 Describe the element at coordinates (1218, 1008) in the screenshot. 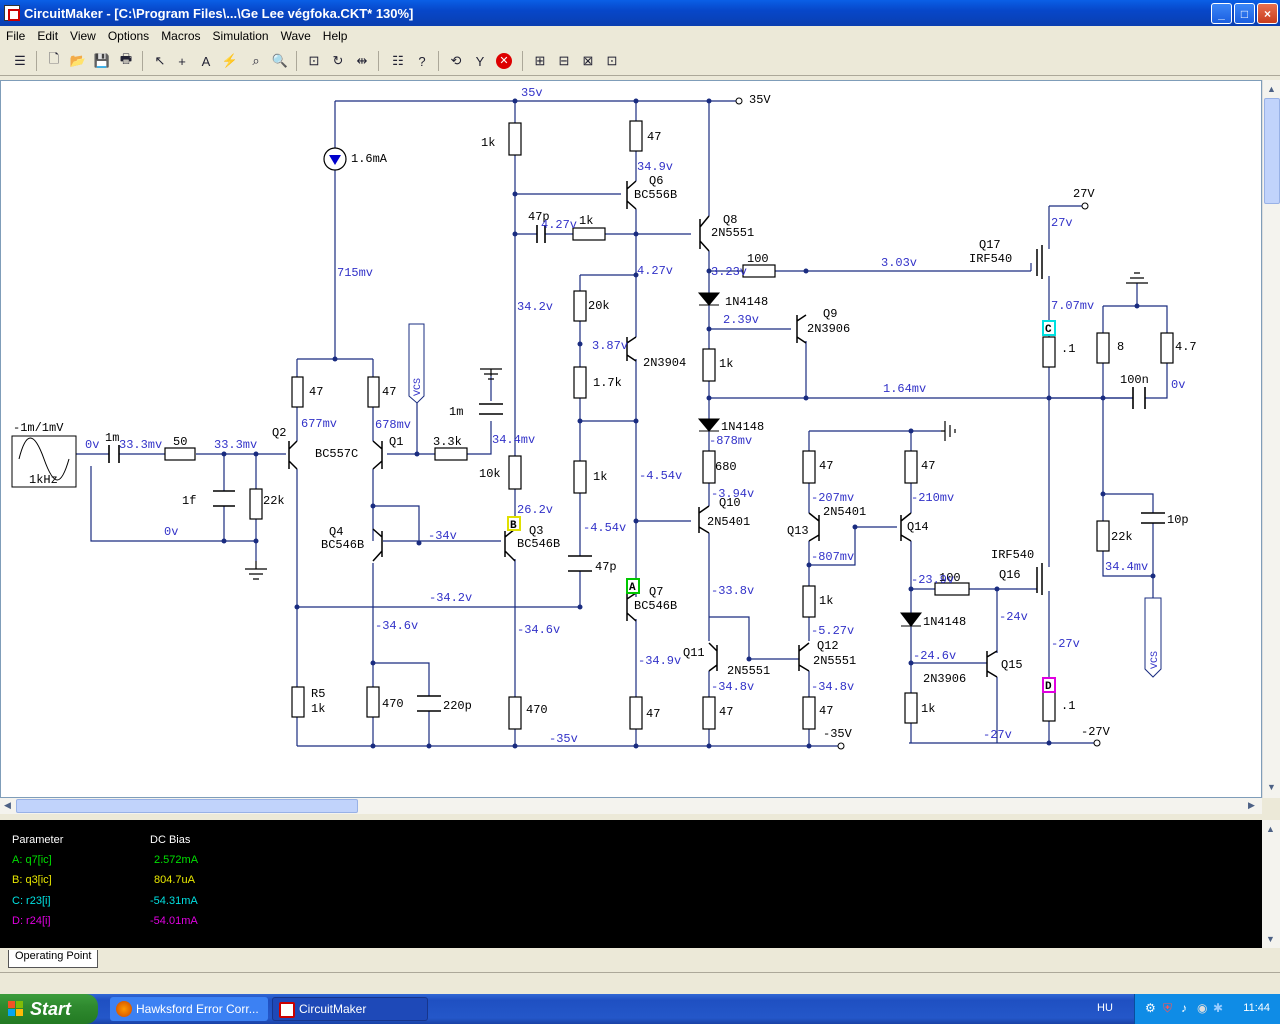

I see `tray-bluetooth-icon: ✱` at that location.